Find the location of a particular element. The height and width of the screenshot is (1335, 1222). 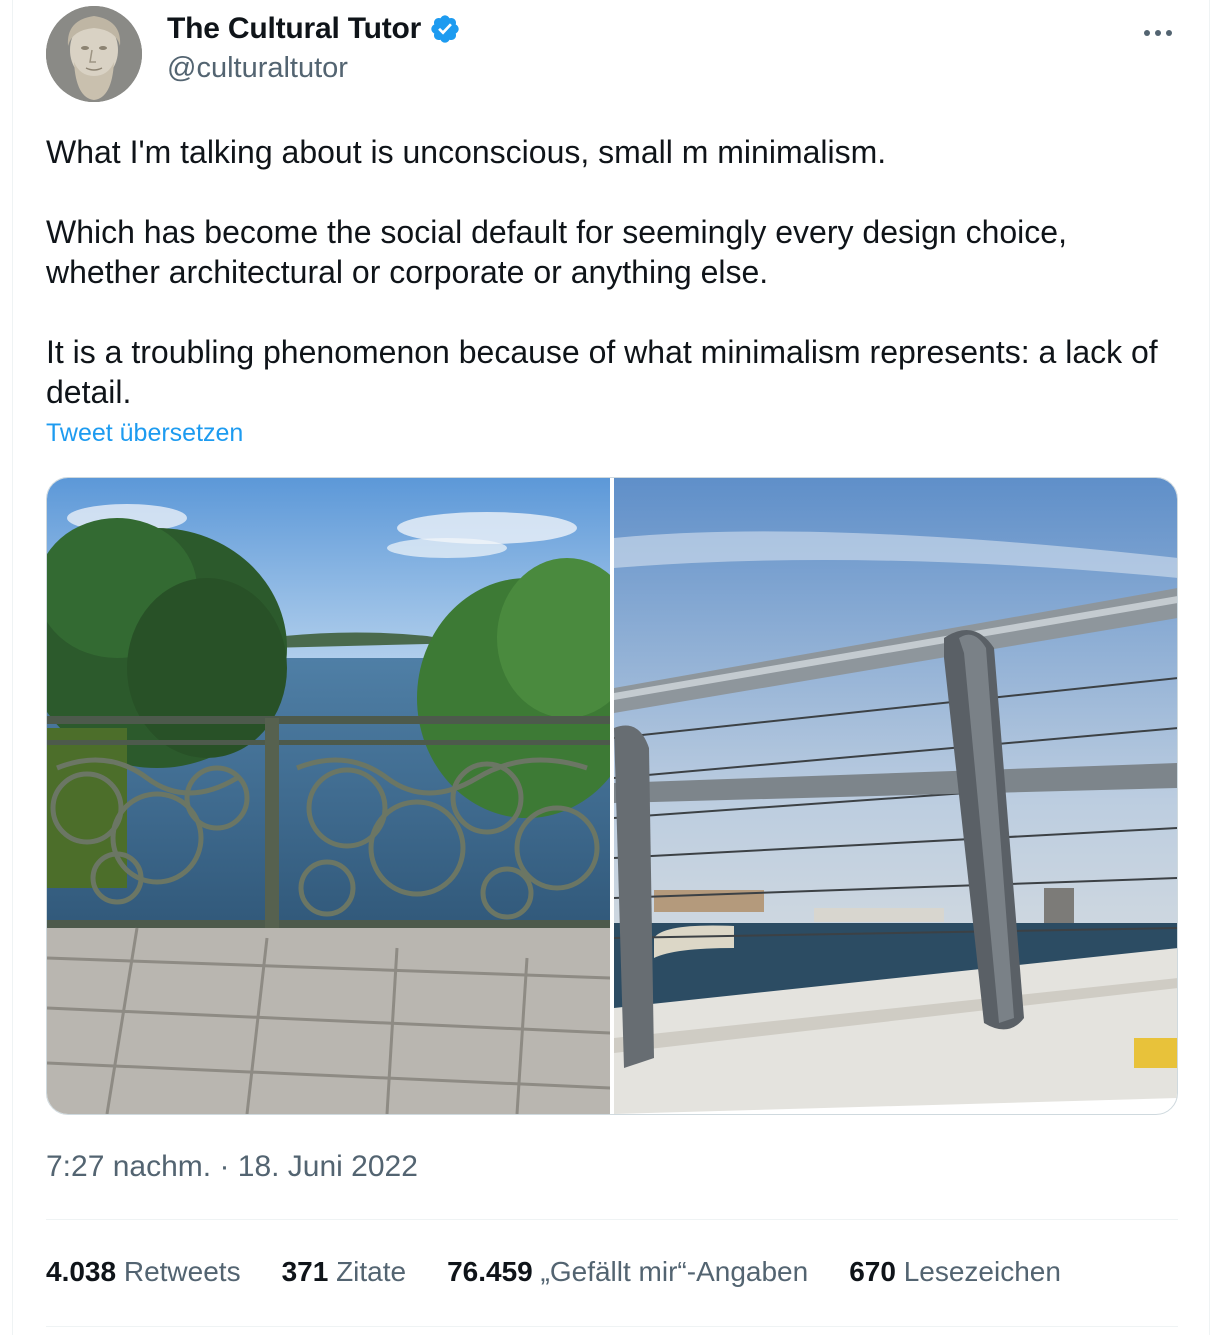

retweets-label: Retweets is located at coordinates (182, 1271).